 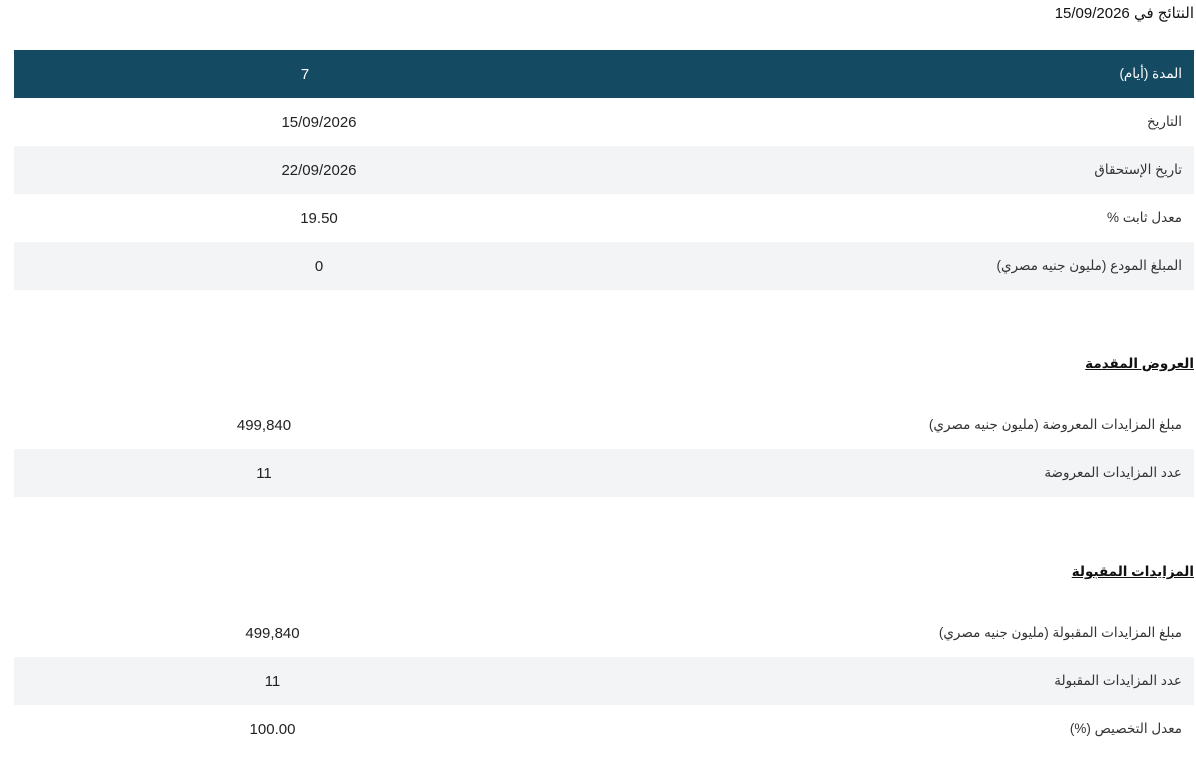 What do you see at coordinates (272, 681) in the screenshot?
I see `accepted-count-value: 11` at bounding box center [272, 681].